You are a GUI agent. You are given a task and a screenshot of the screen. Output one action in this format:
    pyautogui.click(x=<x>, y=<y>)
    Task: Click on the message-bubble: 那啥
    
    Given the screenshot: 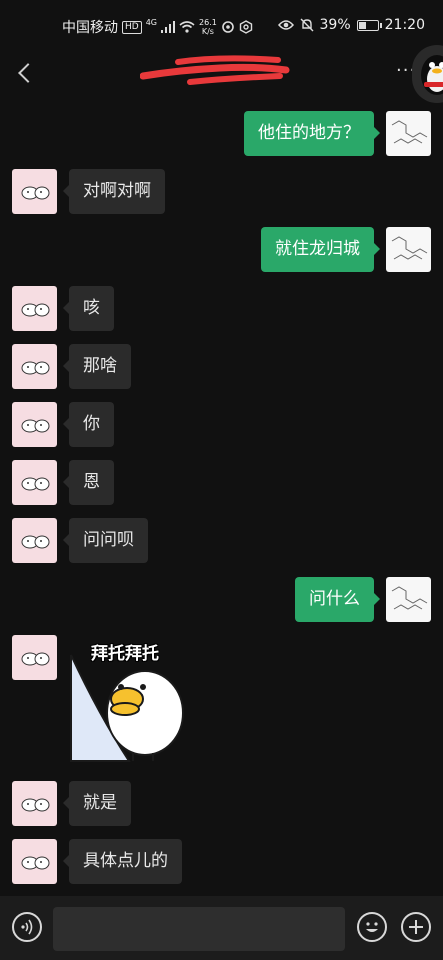 What is the action you would take?
    pyautogui.click(x=97, y=366)
    